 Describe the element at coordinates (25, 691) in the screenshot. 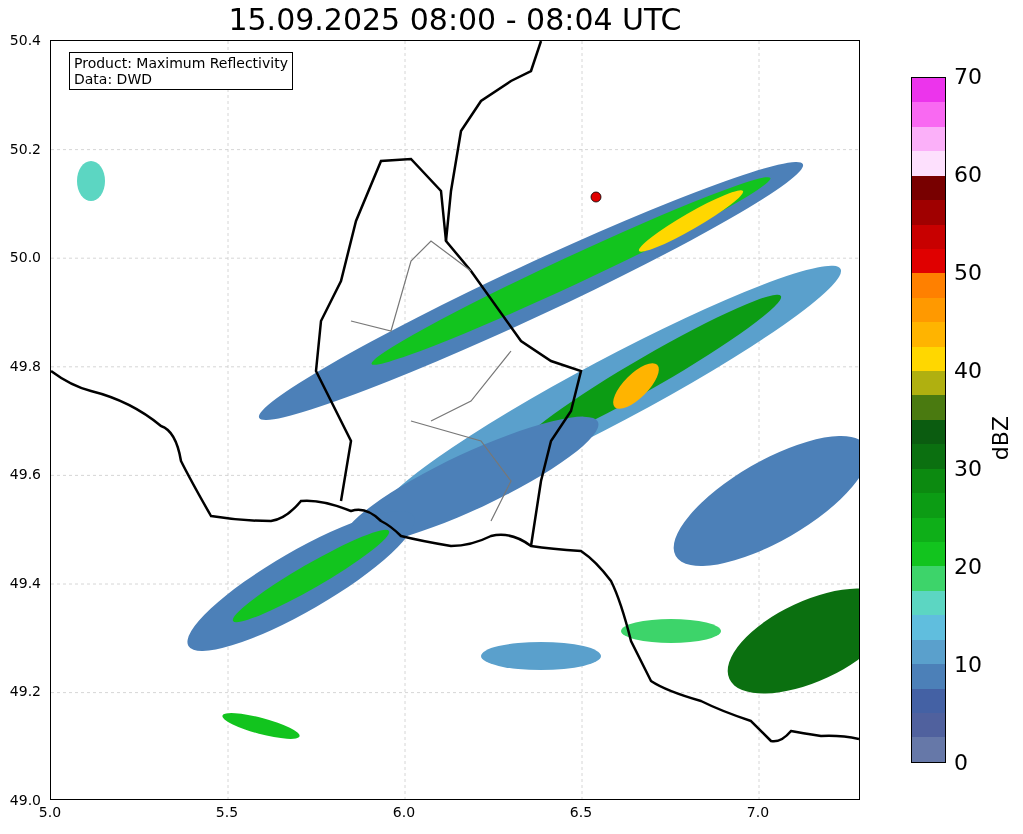

I see `latitude-tick-label: 49.2` at that location.